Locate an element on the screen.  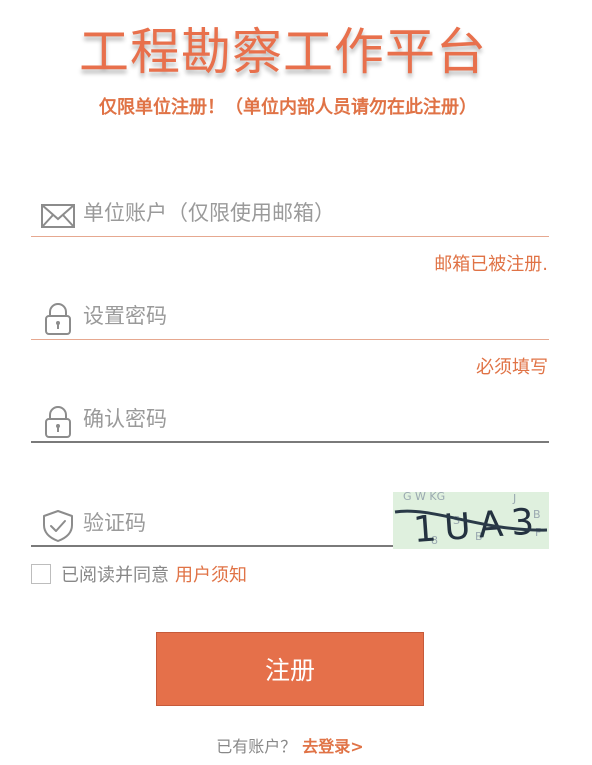
login-prompt: 已有账户？ 去登录> is located at coordinates (290, 745).